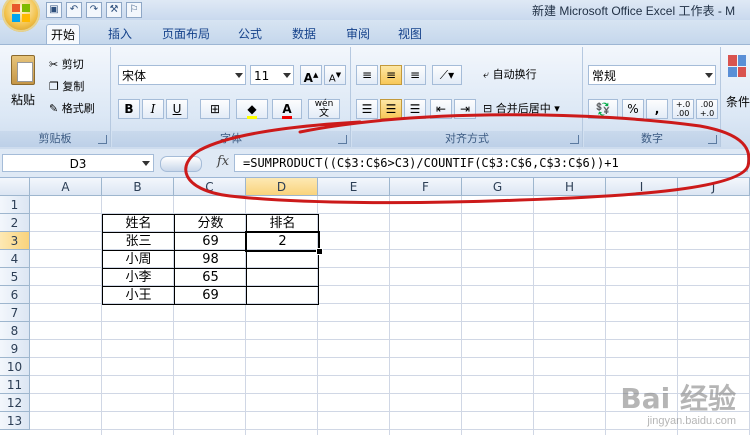 This screenshot has height=435, width=750. Describe the element at coordinates (210, 295) in the screenshot. I see `cell-c6: 69` at that location.